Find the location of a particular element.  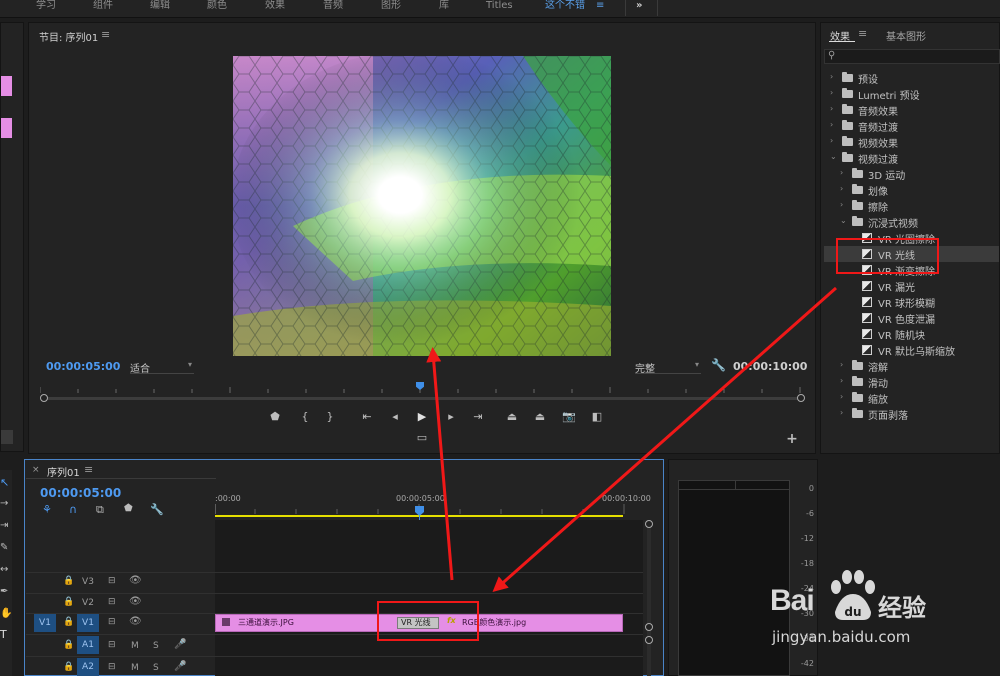

watermark-brand-cn: 经验 is located at coordinates (902, 608).